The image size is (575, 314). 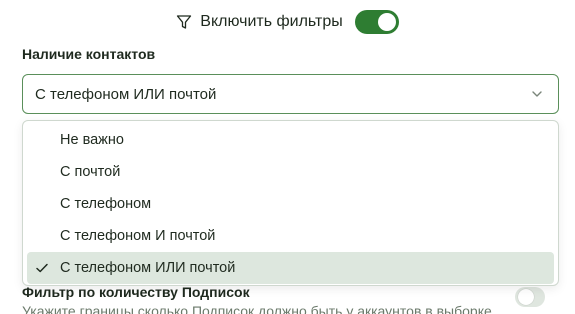 What do you see at coordinates (290, 172) in the screenshot?
I see `dropdown-option-email: С почтой` at bounding box center [290, 172].